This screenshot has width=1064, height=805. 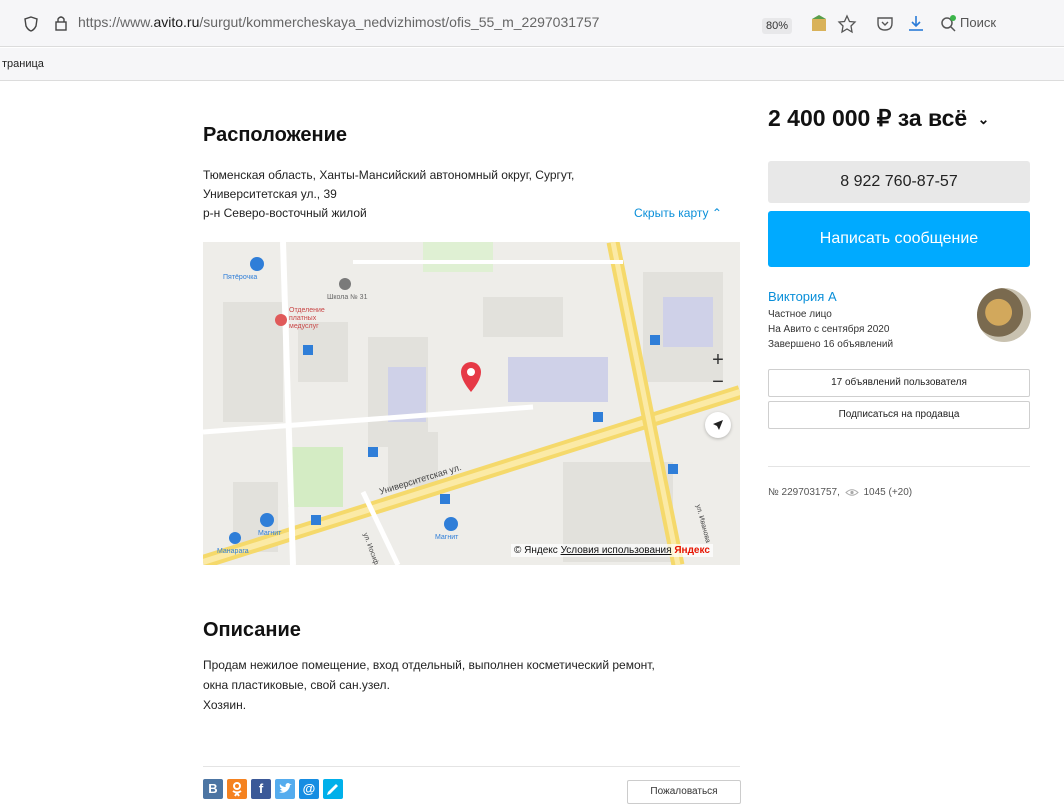 I want to click on twitter-icon, so click(x=285, y=789).